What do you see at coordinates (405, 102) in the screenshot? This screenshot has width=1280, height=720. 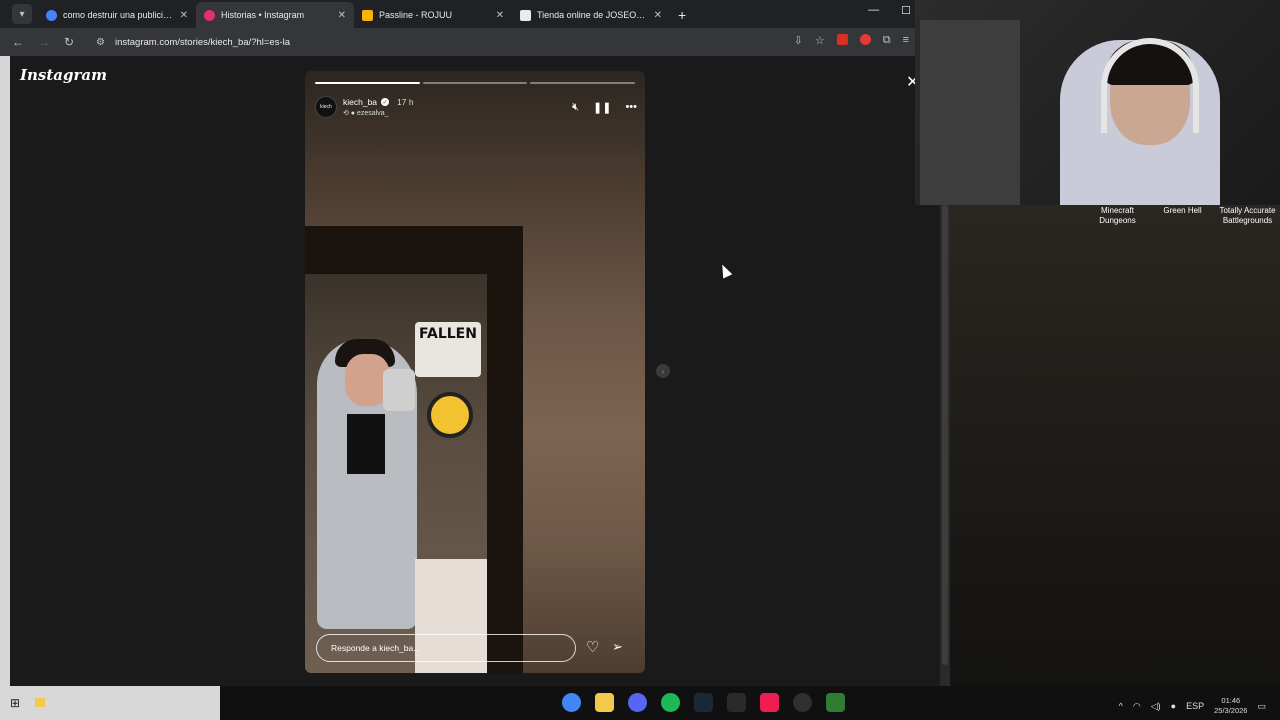 I see `story-time: 17 h` at bounding box center [405, 102].